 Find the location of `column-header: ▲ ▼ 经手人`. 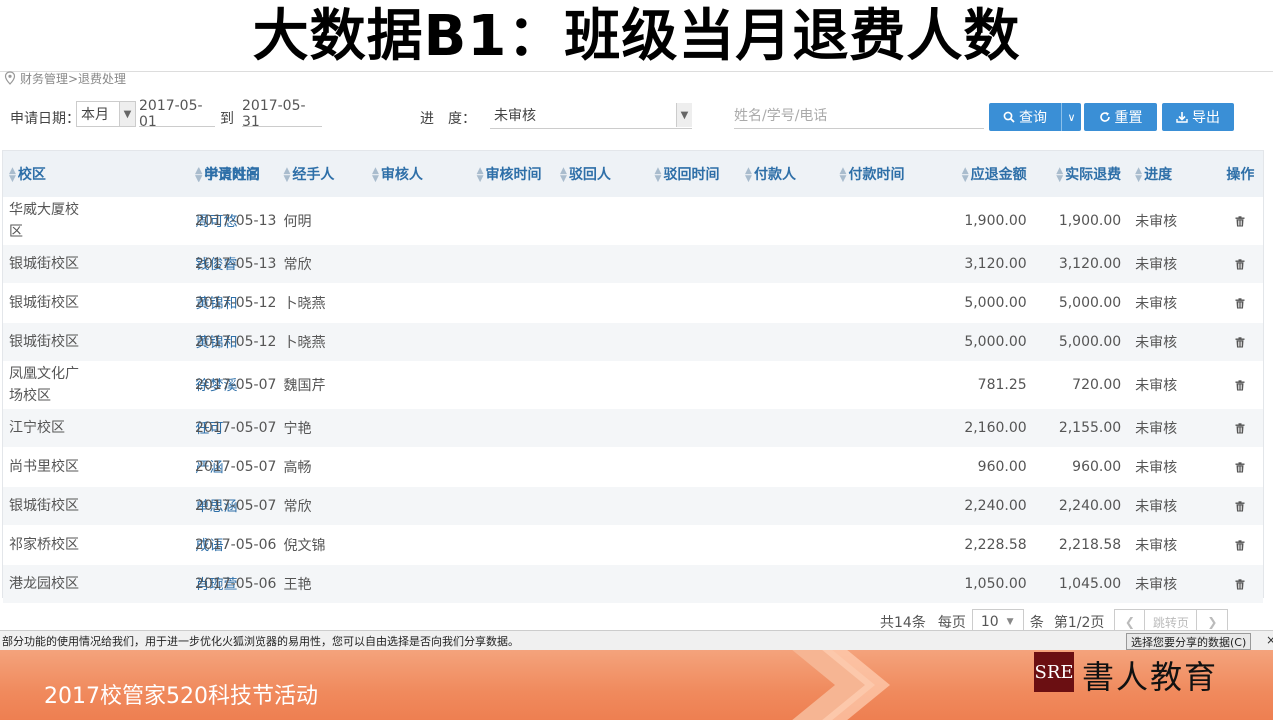

column-header: ▲ ▼ 经手人 is located at coordinates (322, 174).